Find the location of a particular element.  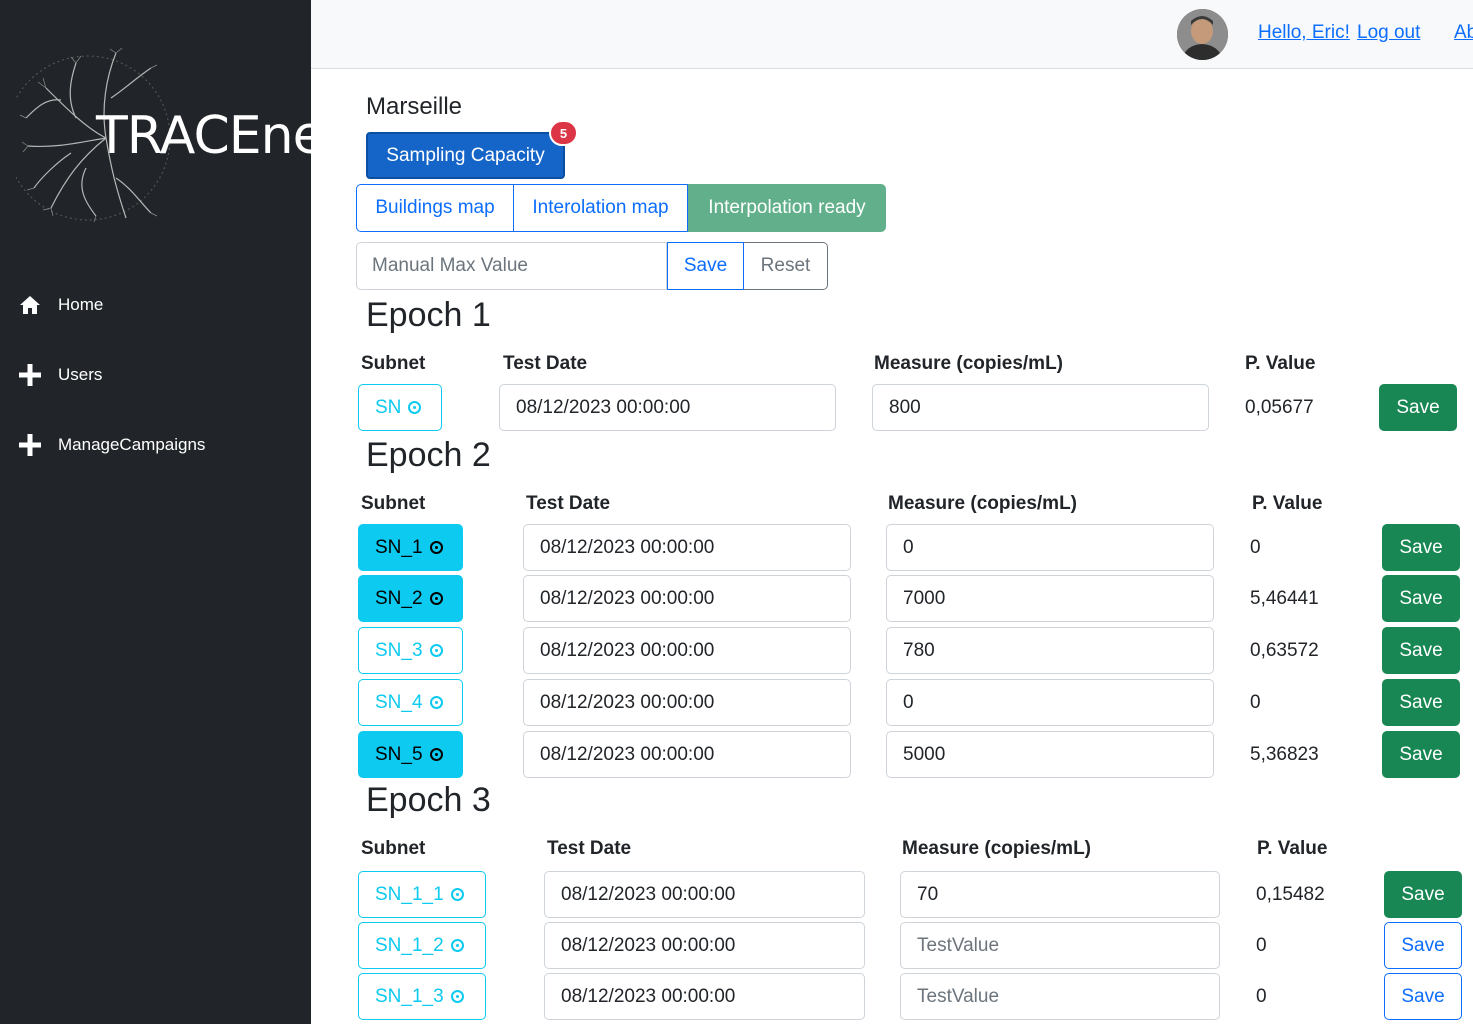

measure-field: 800 is located at coordinates (1040, 407).